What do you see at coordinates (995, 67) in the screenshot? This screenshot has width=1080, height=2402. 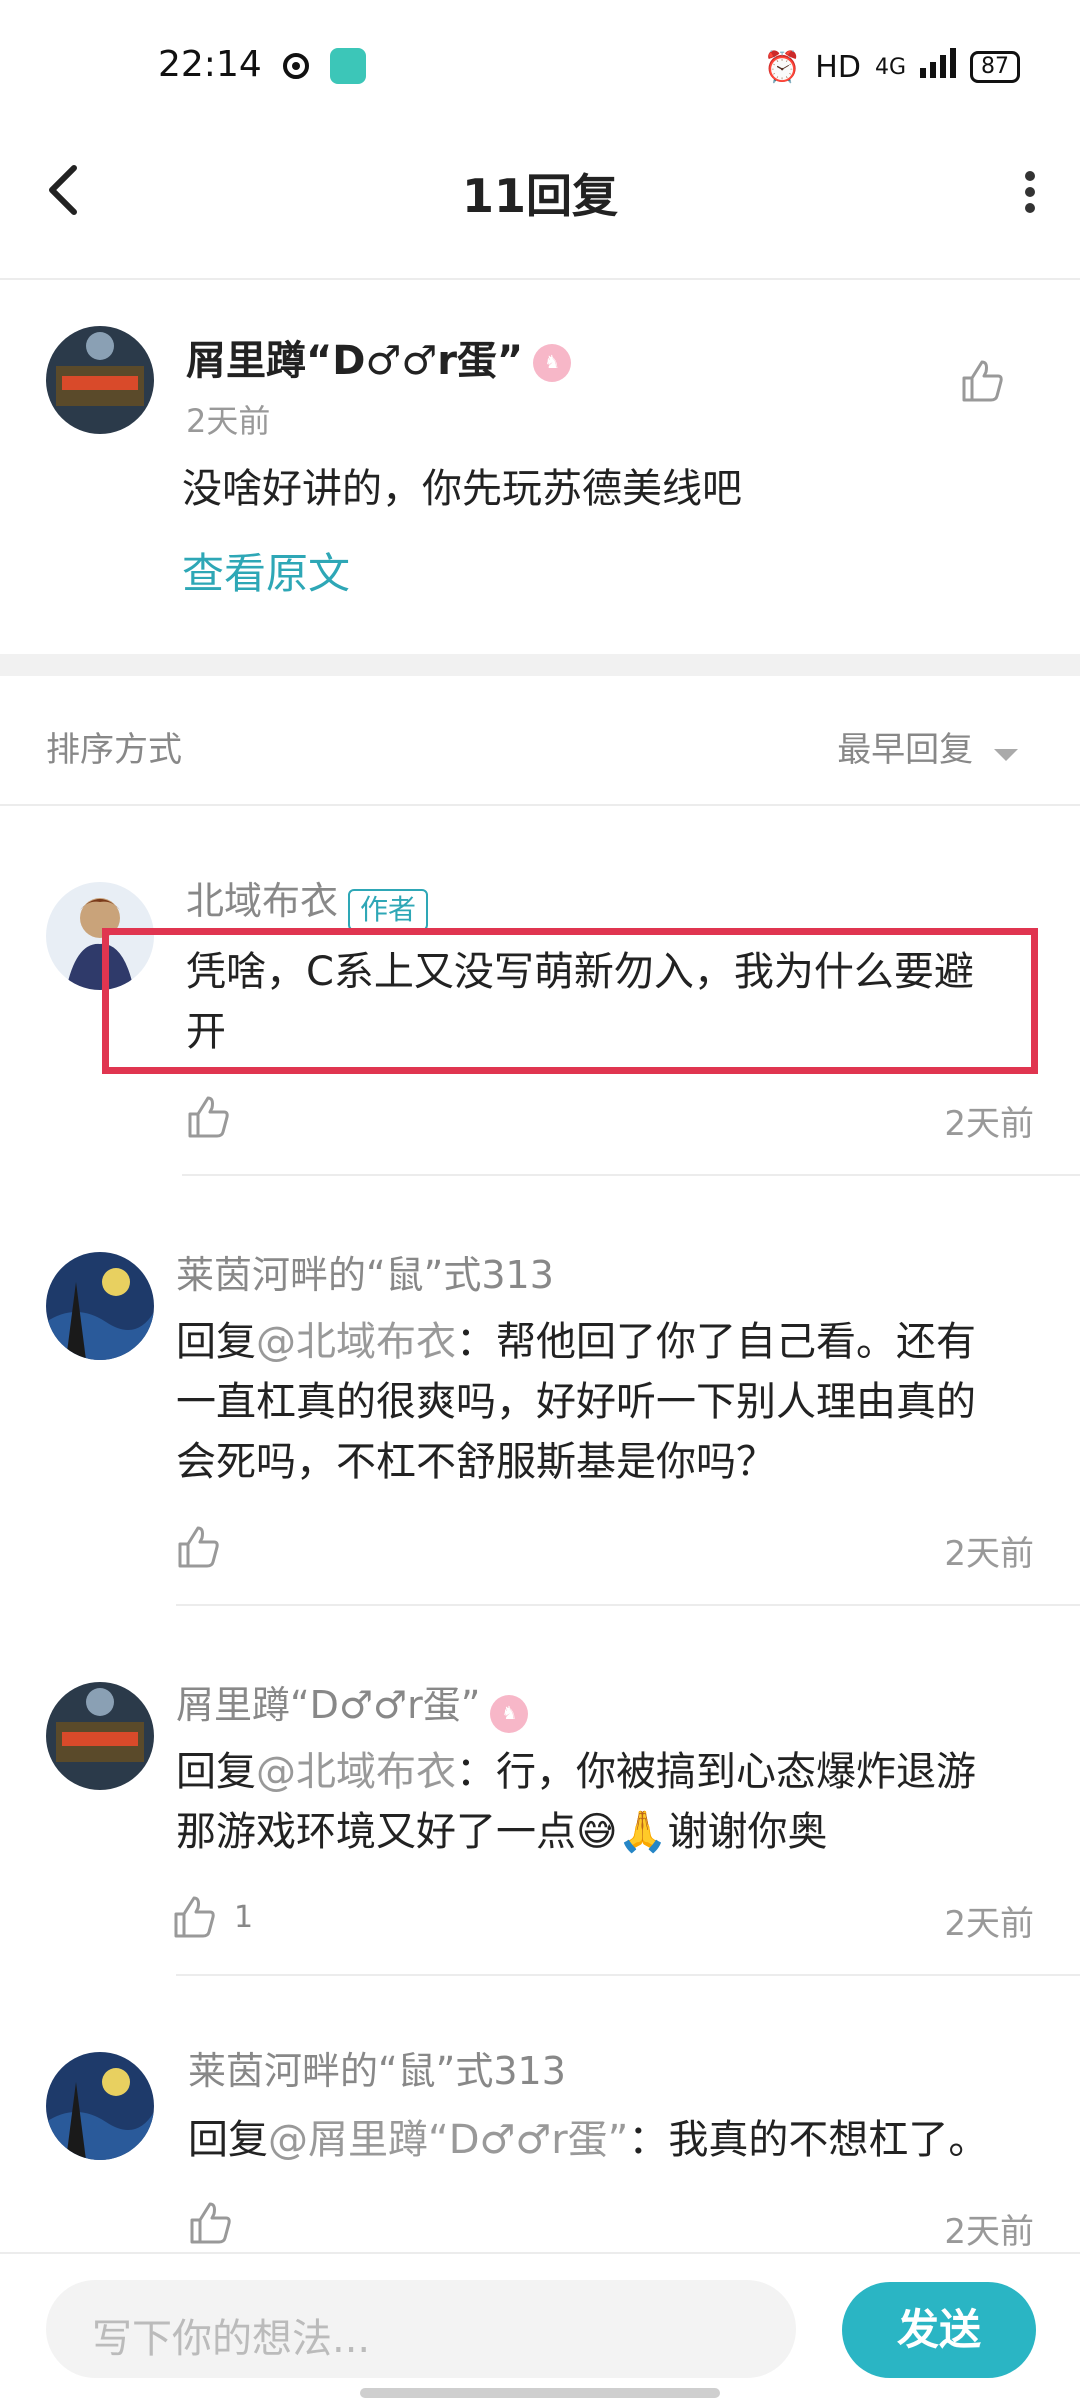 I see `battery-indicator: 87` at bounding box center [995, 67].